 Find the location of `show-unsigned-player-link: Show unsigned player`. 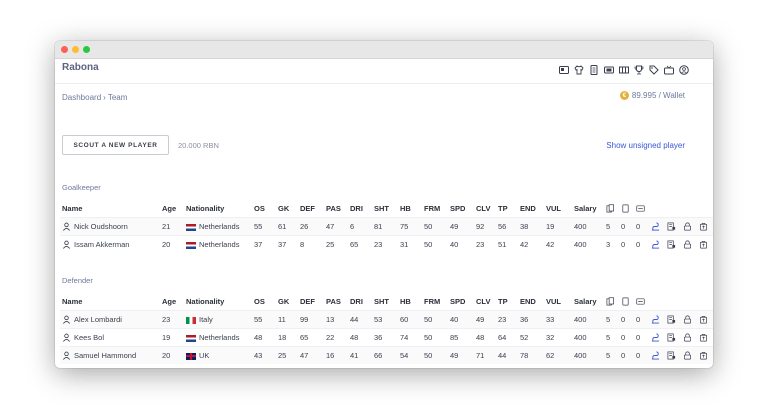

show-unsigned-player-link: Show unsigned player is located at coordinates (645, 145).